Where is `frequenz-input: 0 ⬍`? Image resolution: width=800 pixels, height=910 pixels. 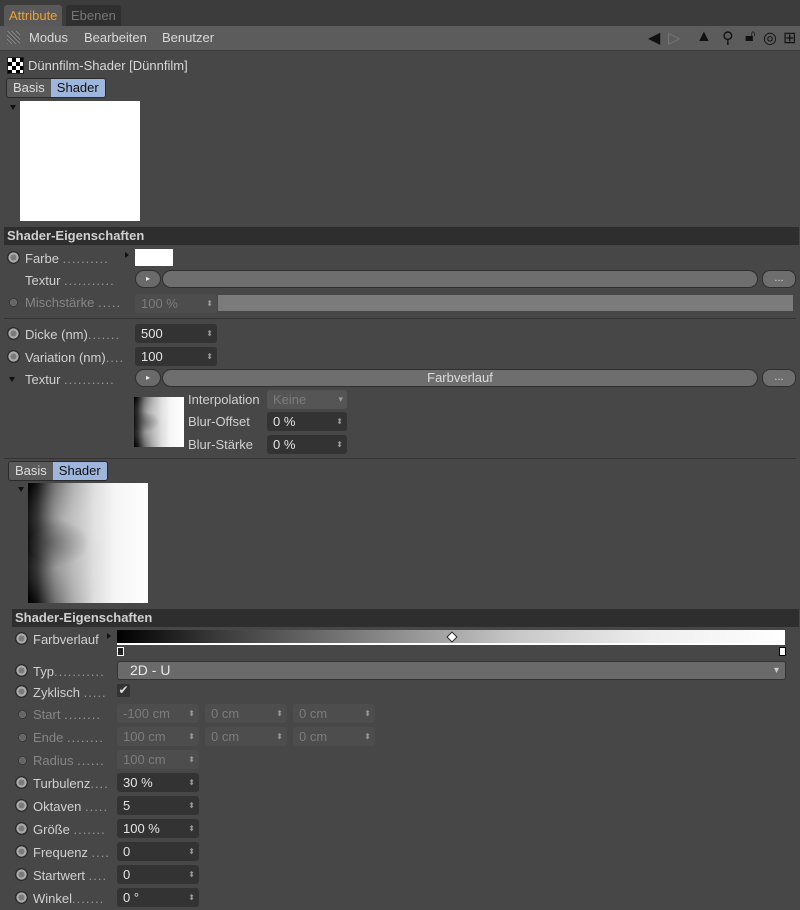
frequenz-input: 0 ⬍ is located at coordinates (158, 851).